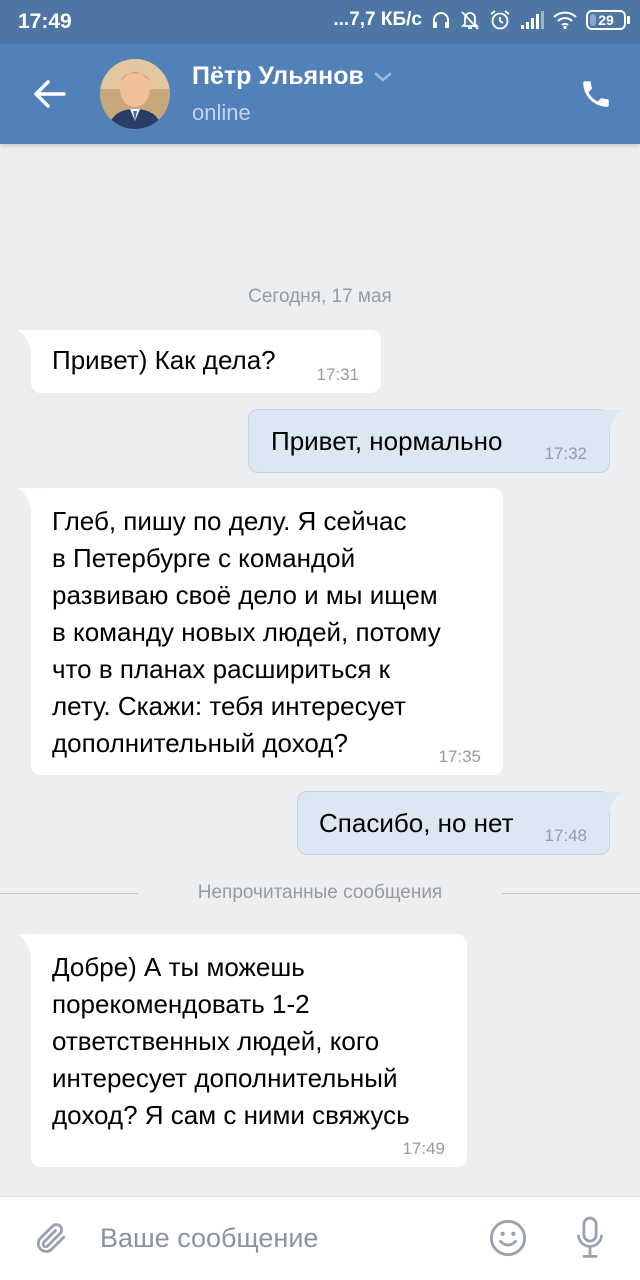 The image size is (640, 1280). What do you see at coordinates (459, 756) in the screenshot?
I see `message-time: 17:35` at bounding box center [459, 756].